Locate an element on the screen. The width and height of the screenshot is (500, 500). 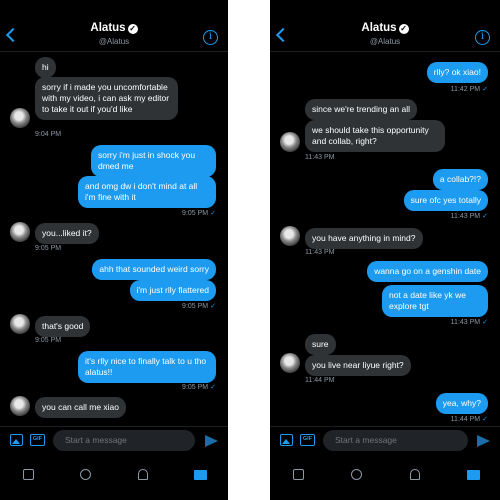
timestamp: 9:04 PM is located at coordinates (48, 134).